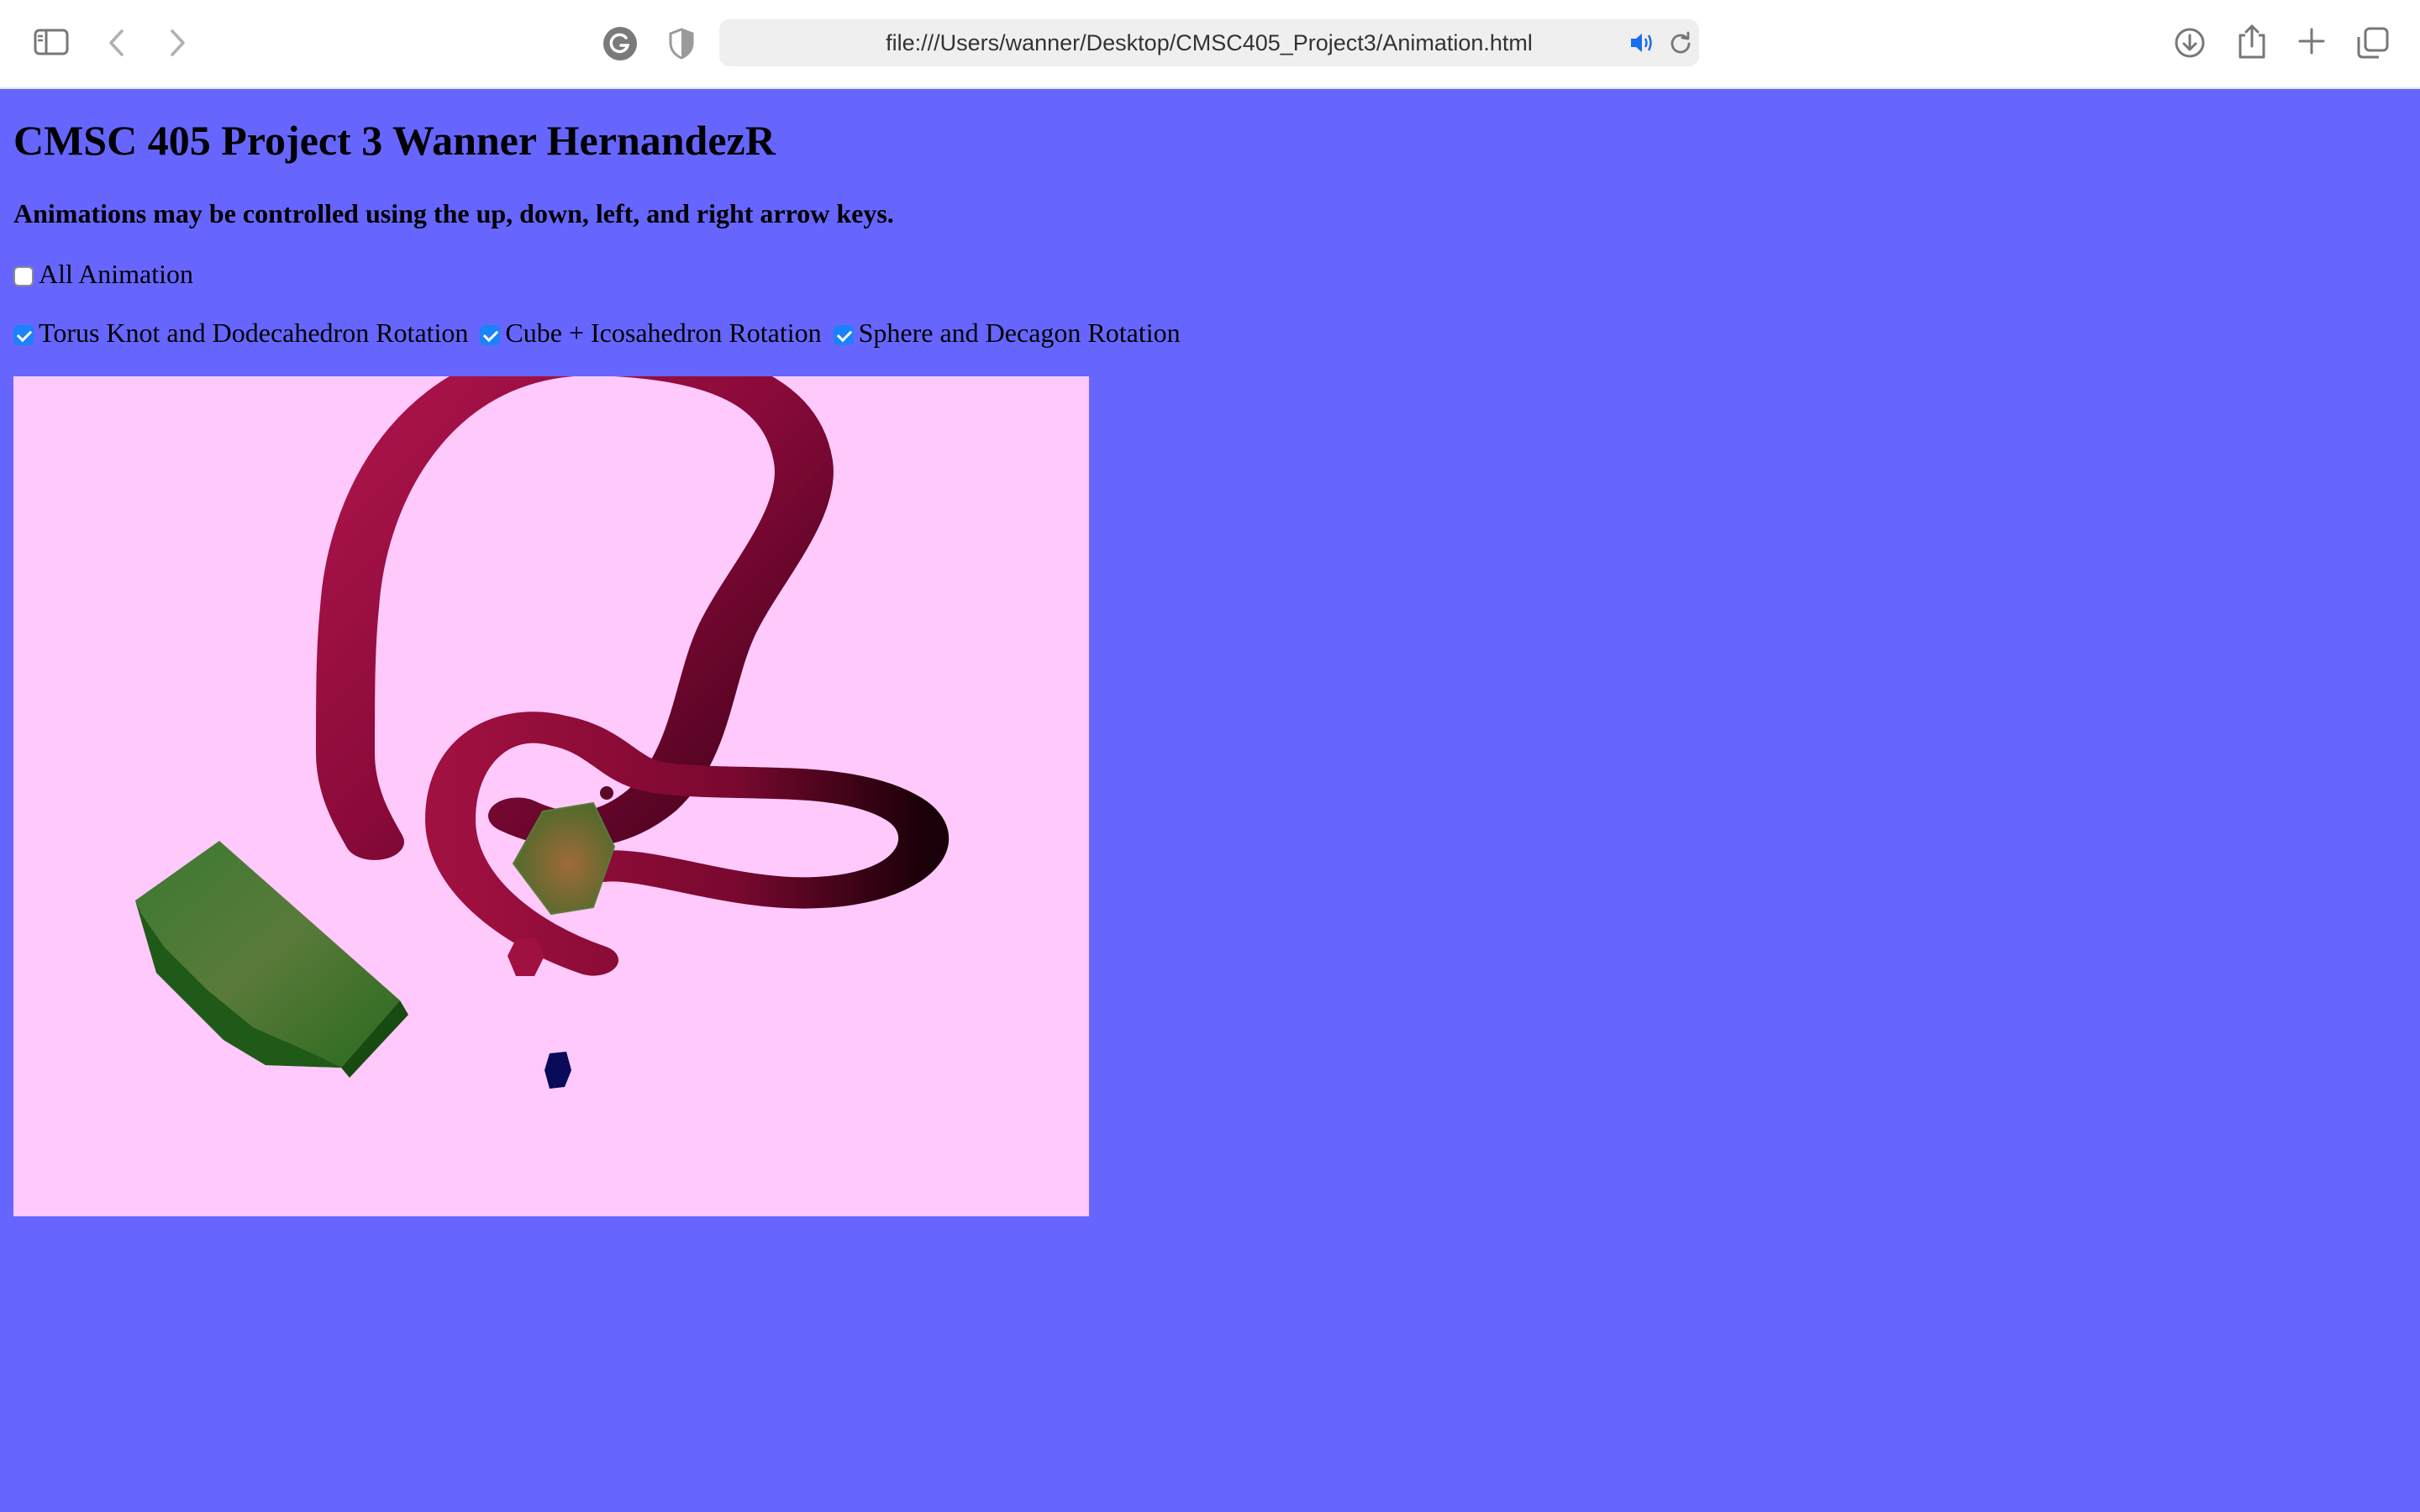 This screenshot has width=2420, height=1512. I want to click on forward-icon, so click(177, 43).